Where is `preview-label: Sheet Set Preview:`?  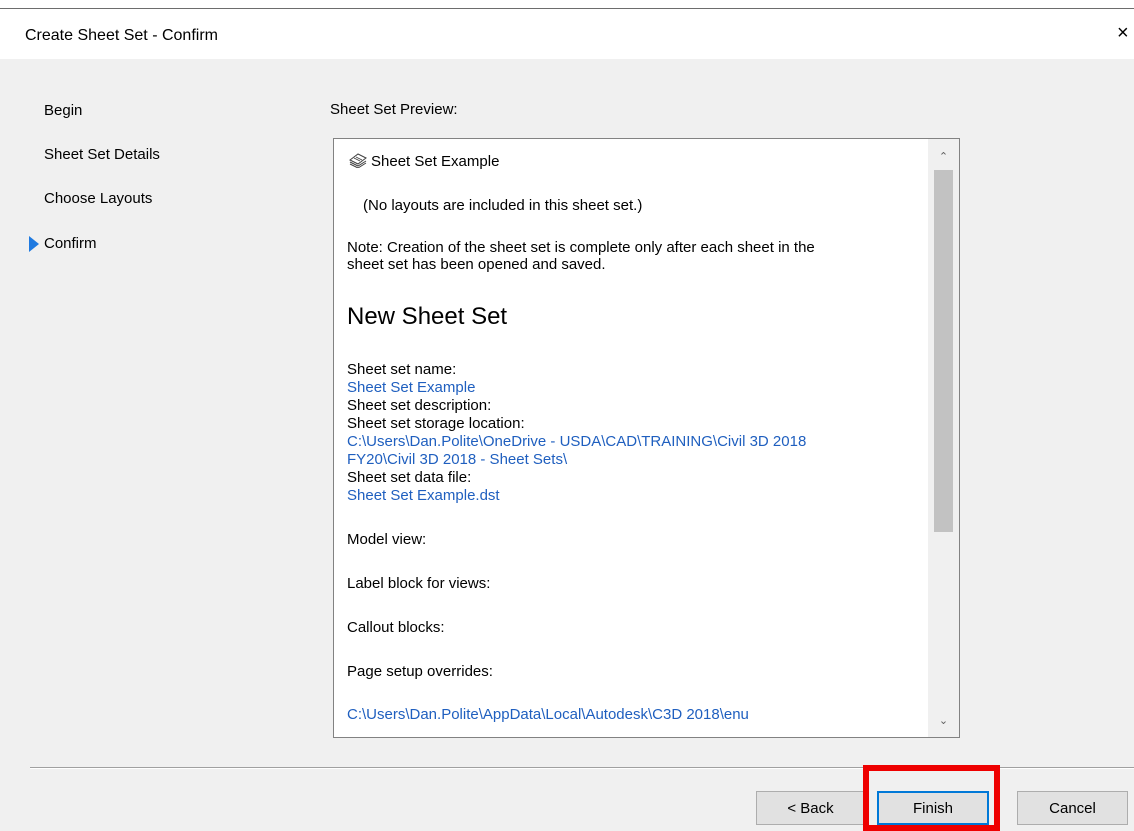 preview-label: Sheet Set Preview: is located at coordinates (394, 109).